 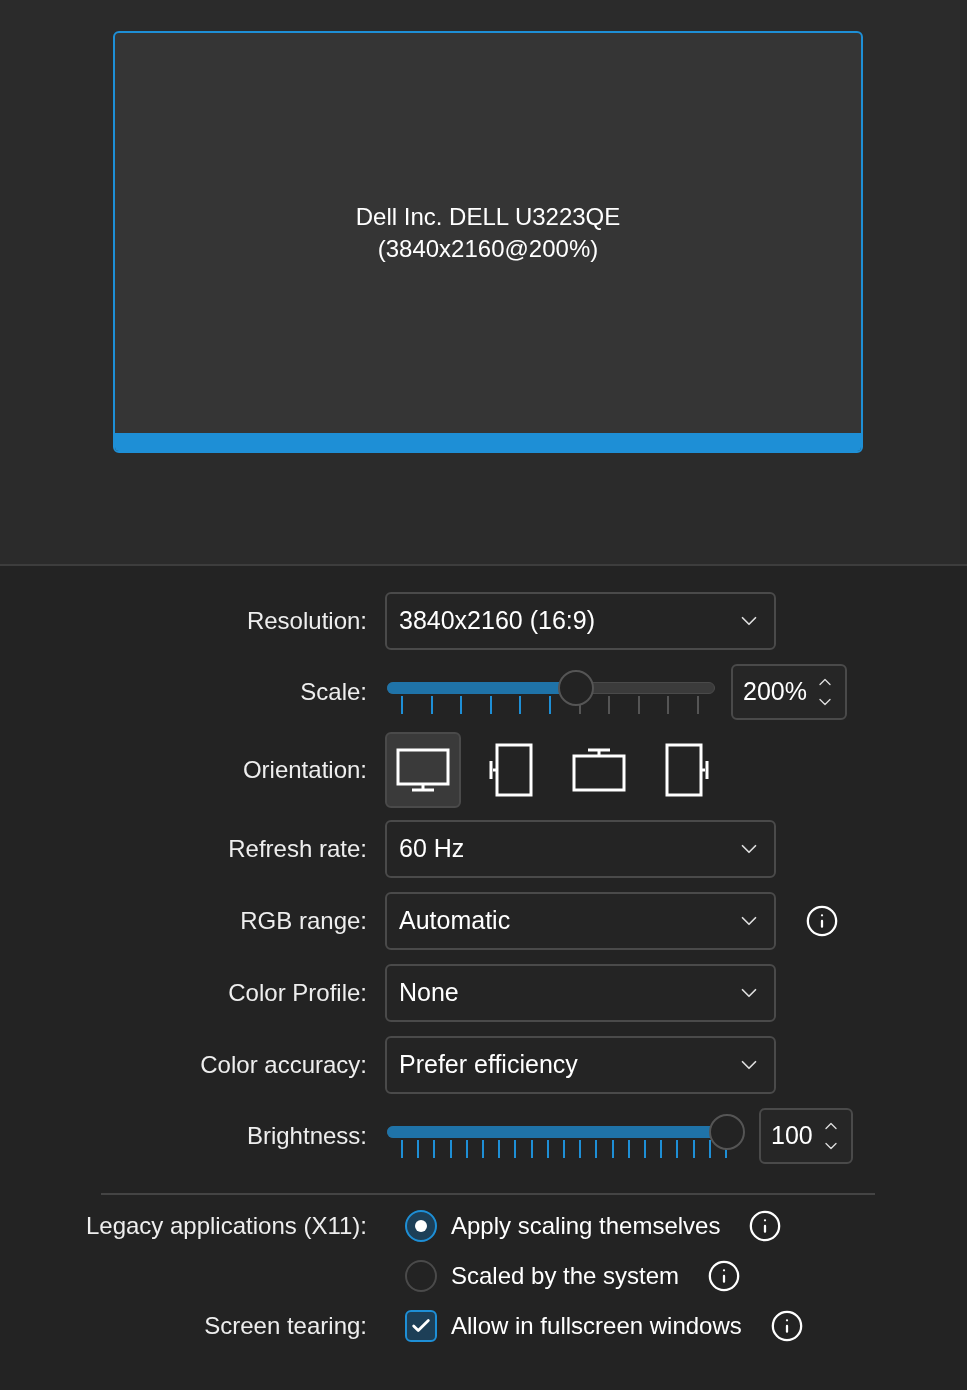 I want to click on setting-label: Refresh rate:, so click(x=297, y=848).